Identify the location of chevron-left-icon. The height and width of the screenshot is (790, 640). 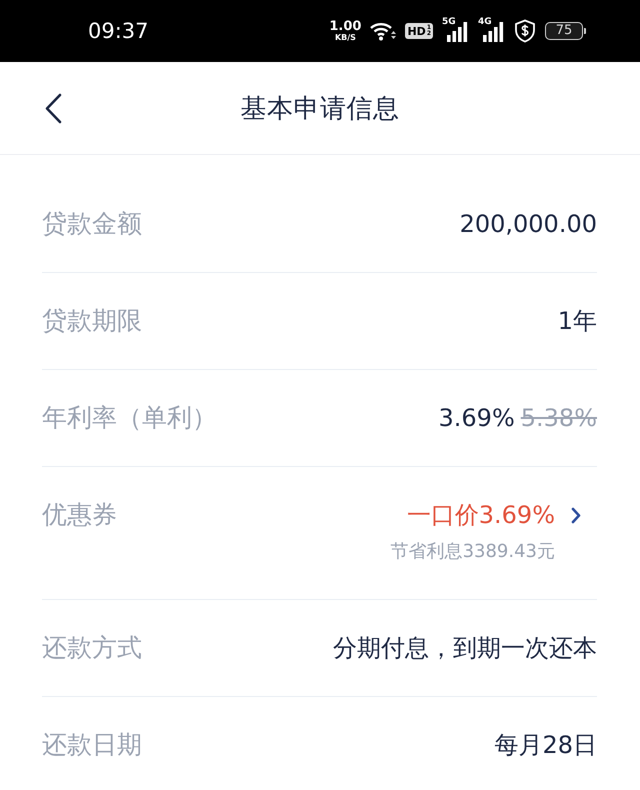
(53, 108).